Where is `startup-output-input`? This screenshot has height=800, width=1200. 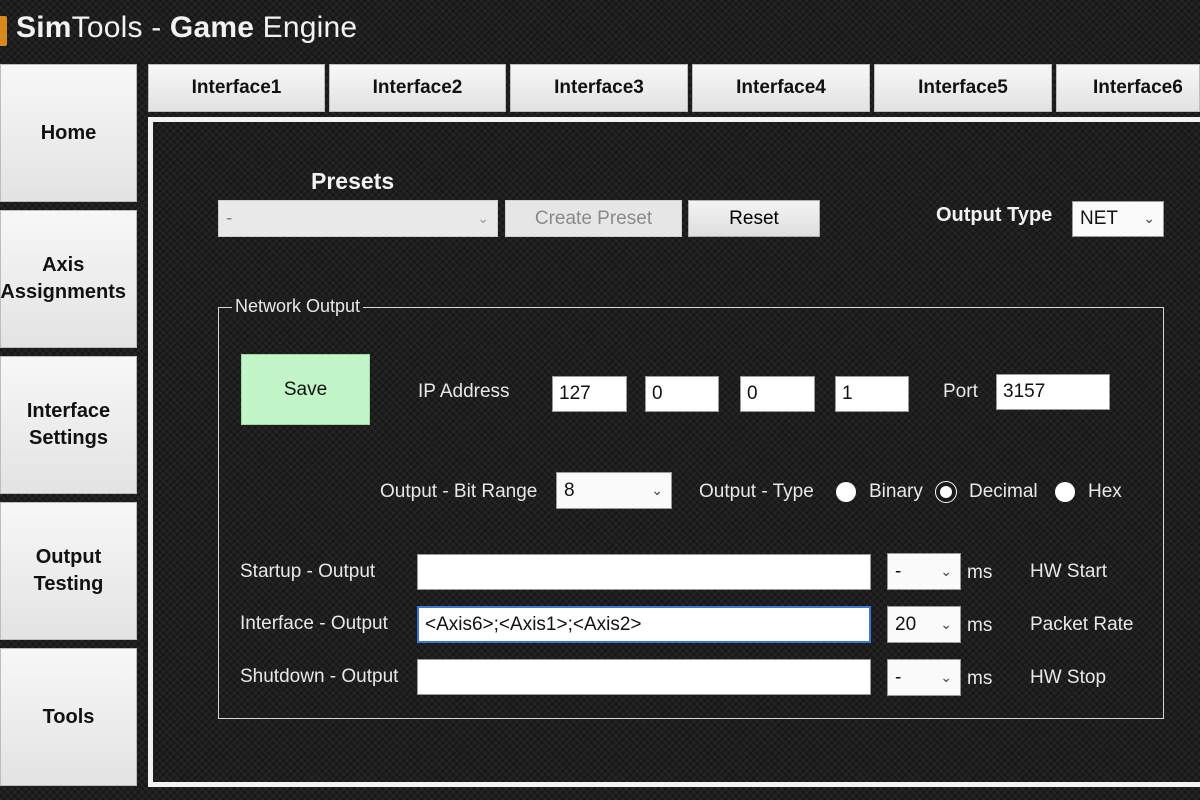 startup-output-input is located at coordinates (644, 572).